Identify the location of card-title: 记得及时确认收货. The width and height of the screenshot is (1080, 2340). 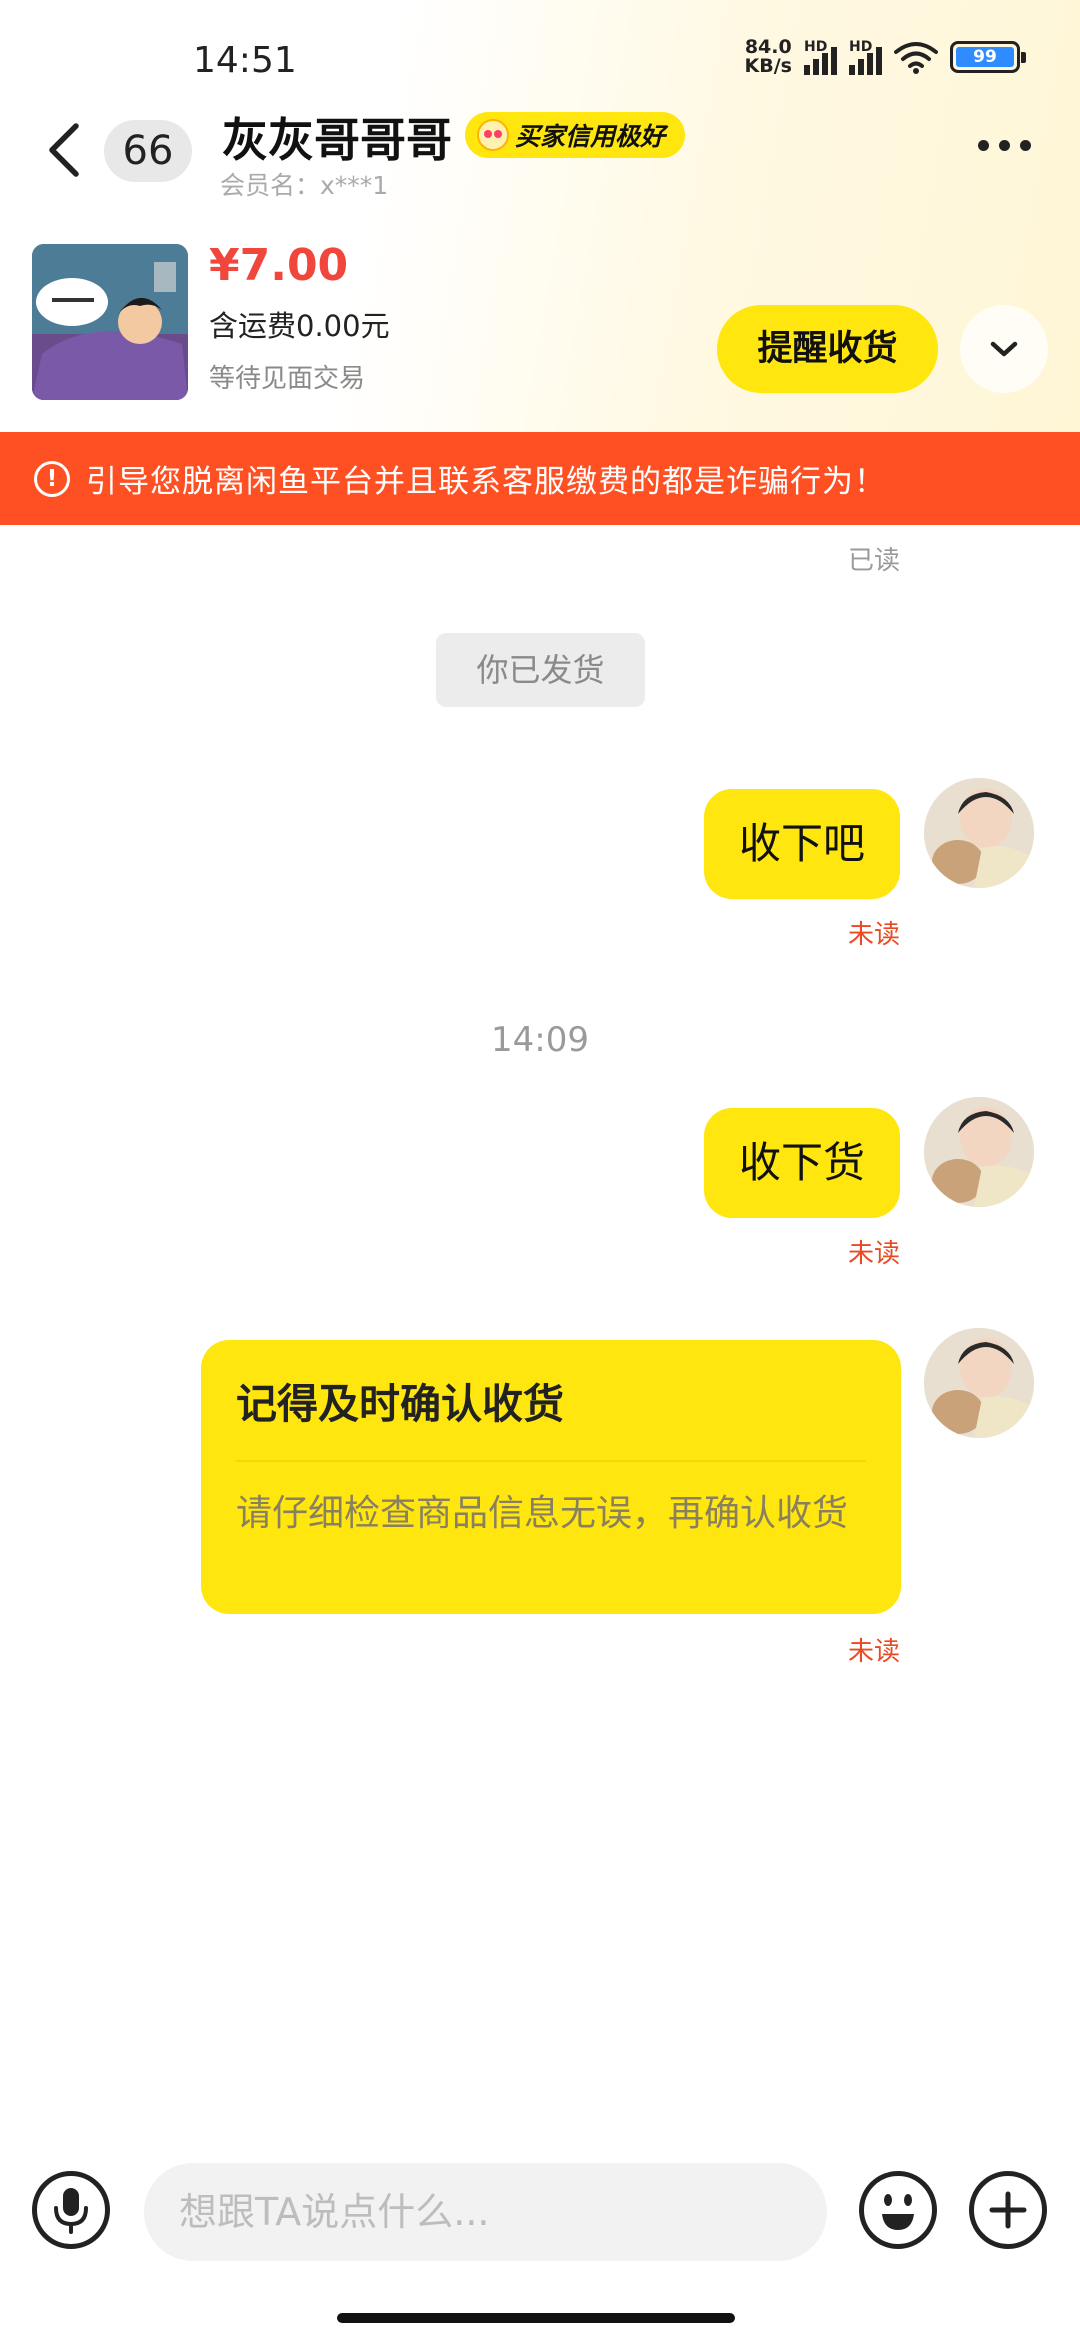
(400, 1404).